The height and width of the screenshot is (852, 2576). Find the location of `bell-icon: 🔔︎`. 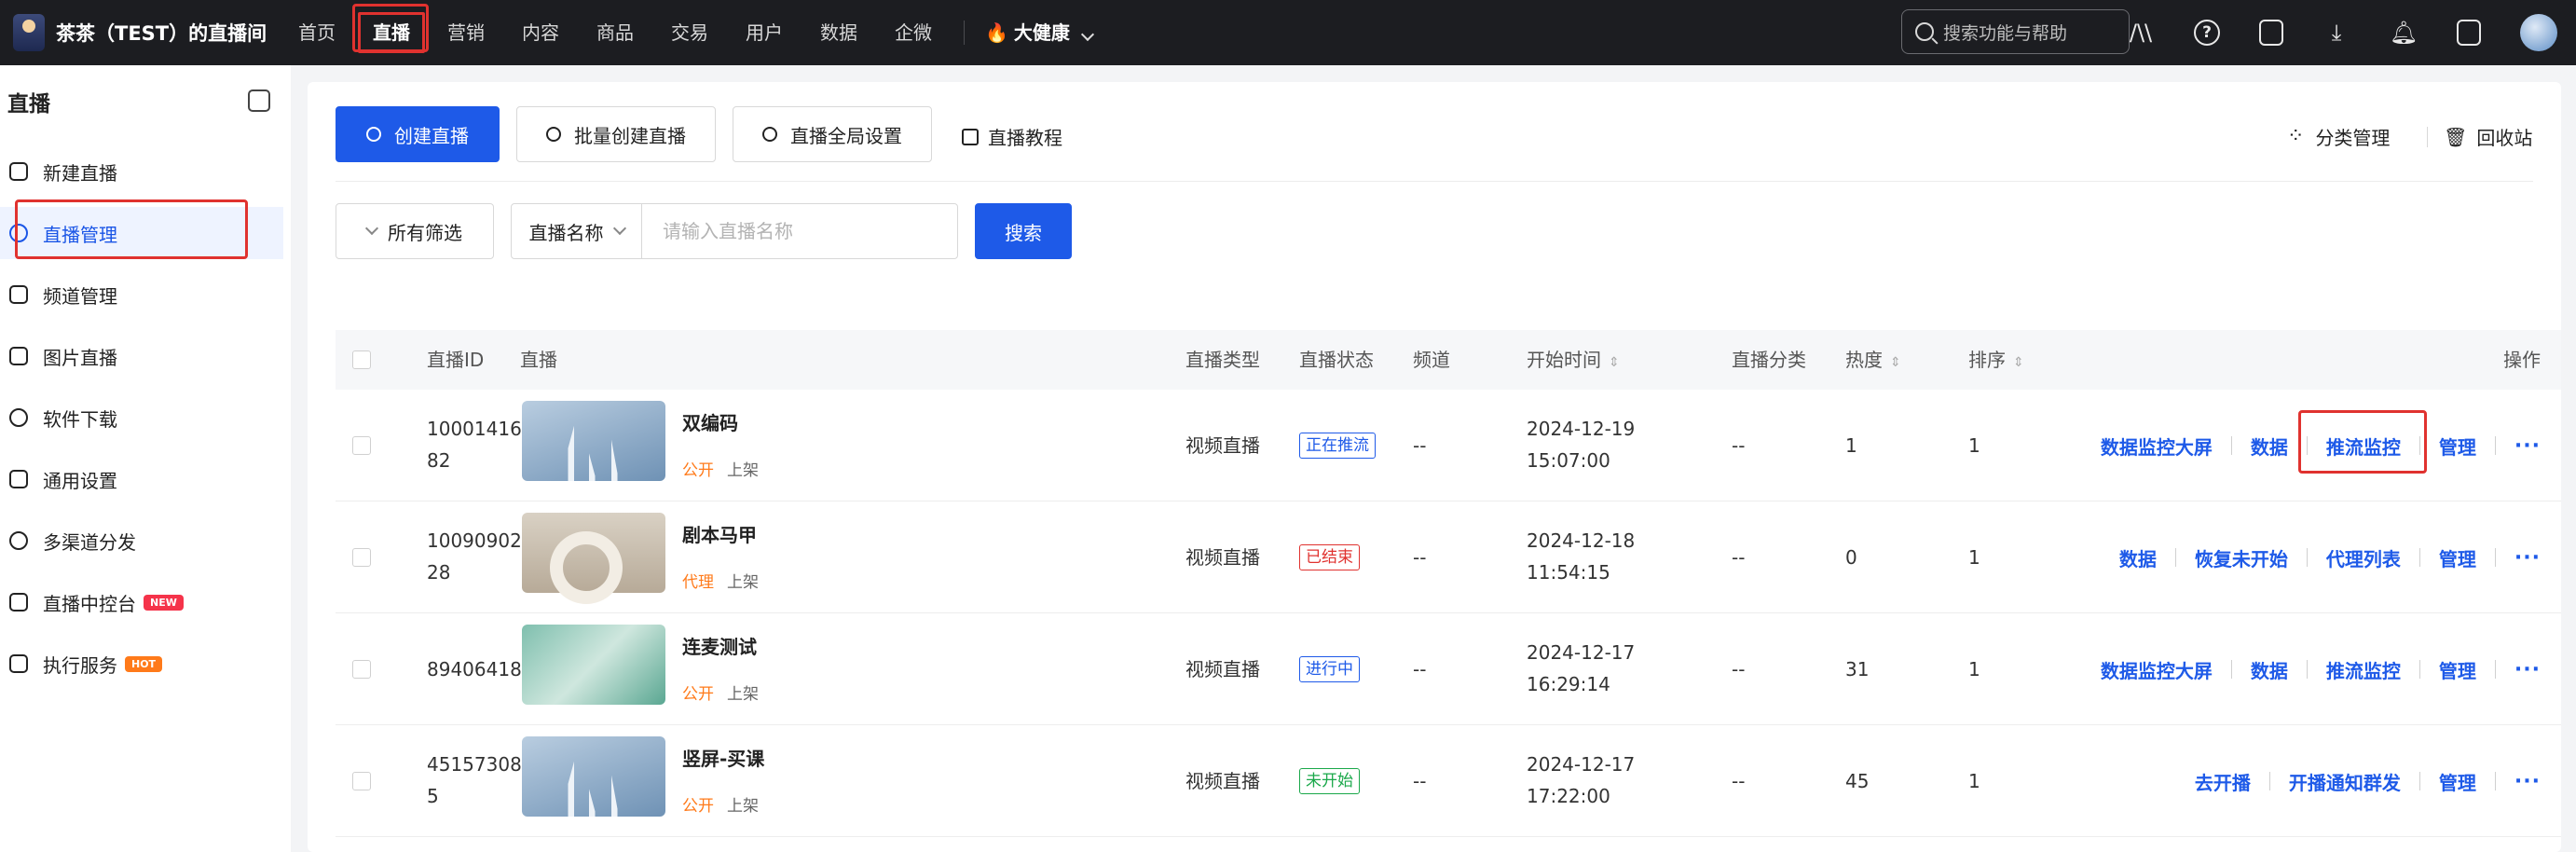

bell-icon: 🔔︎ is located at coordinates (2404, 33).